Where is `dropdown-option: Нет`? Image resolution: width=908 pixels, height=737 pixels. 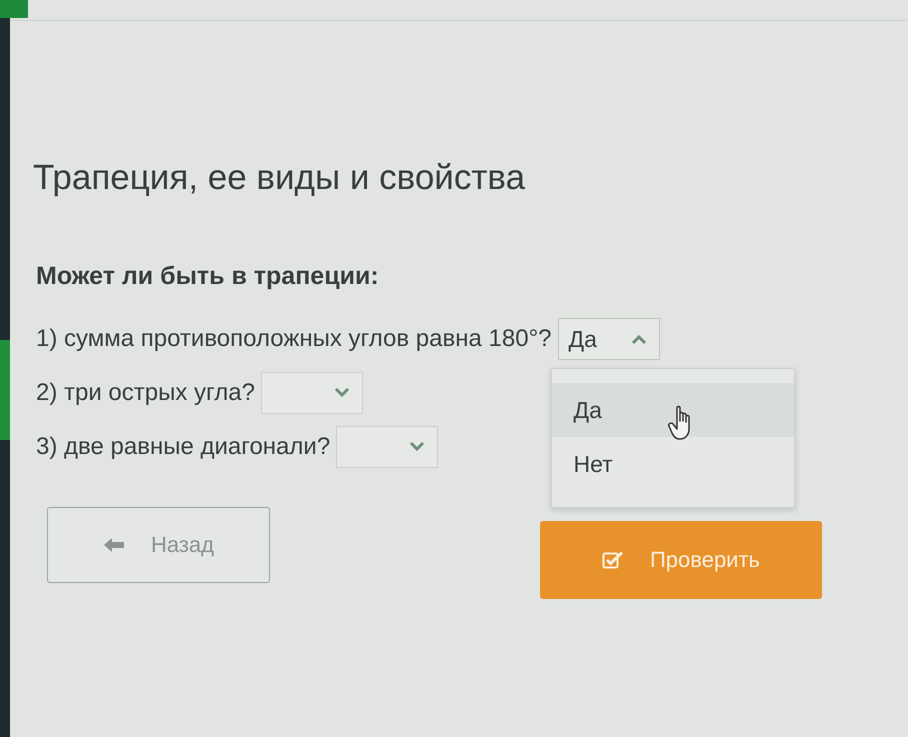 dropdown-option: Нет is located at coordinates (673, 464).